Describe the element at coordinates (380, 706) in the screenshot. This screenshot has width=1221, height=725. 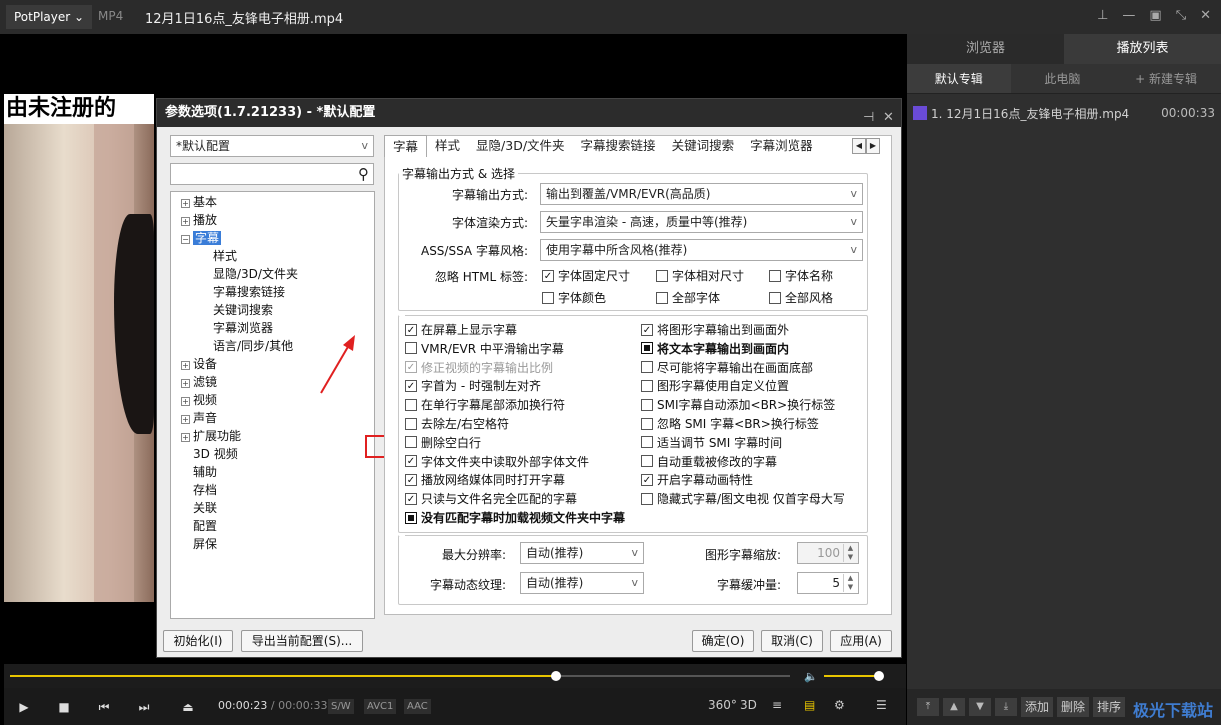
I see `video-codec-badge: AVC1` at that location.